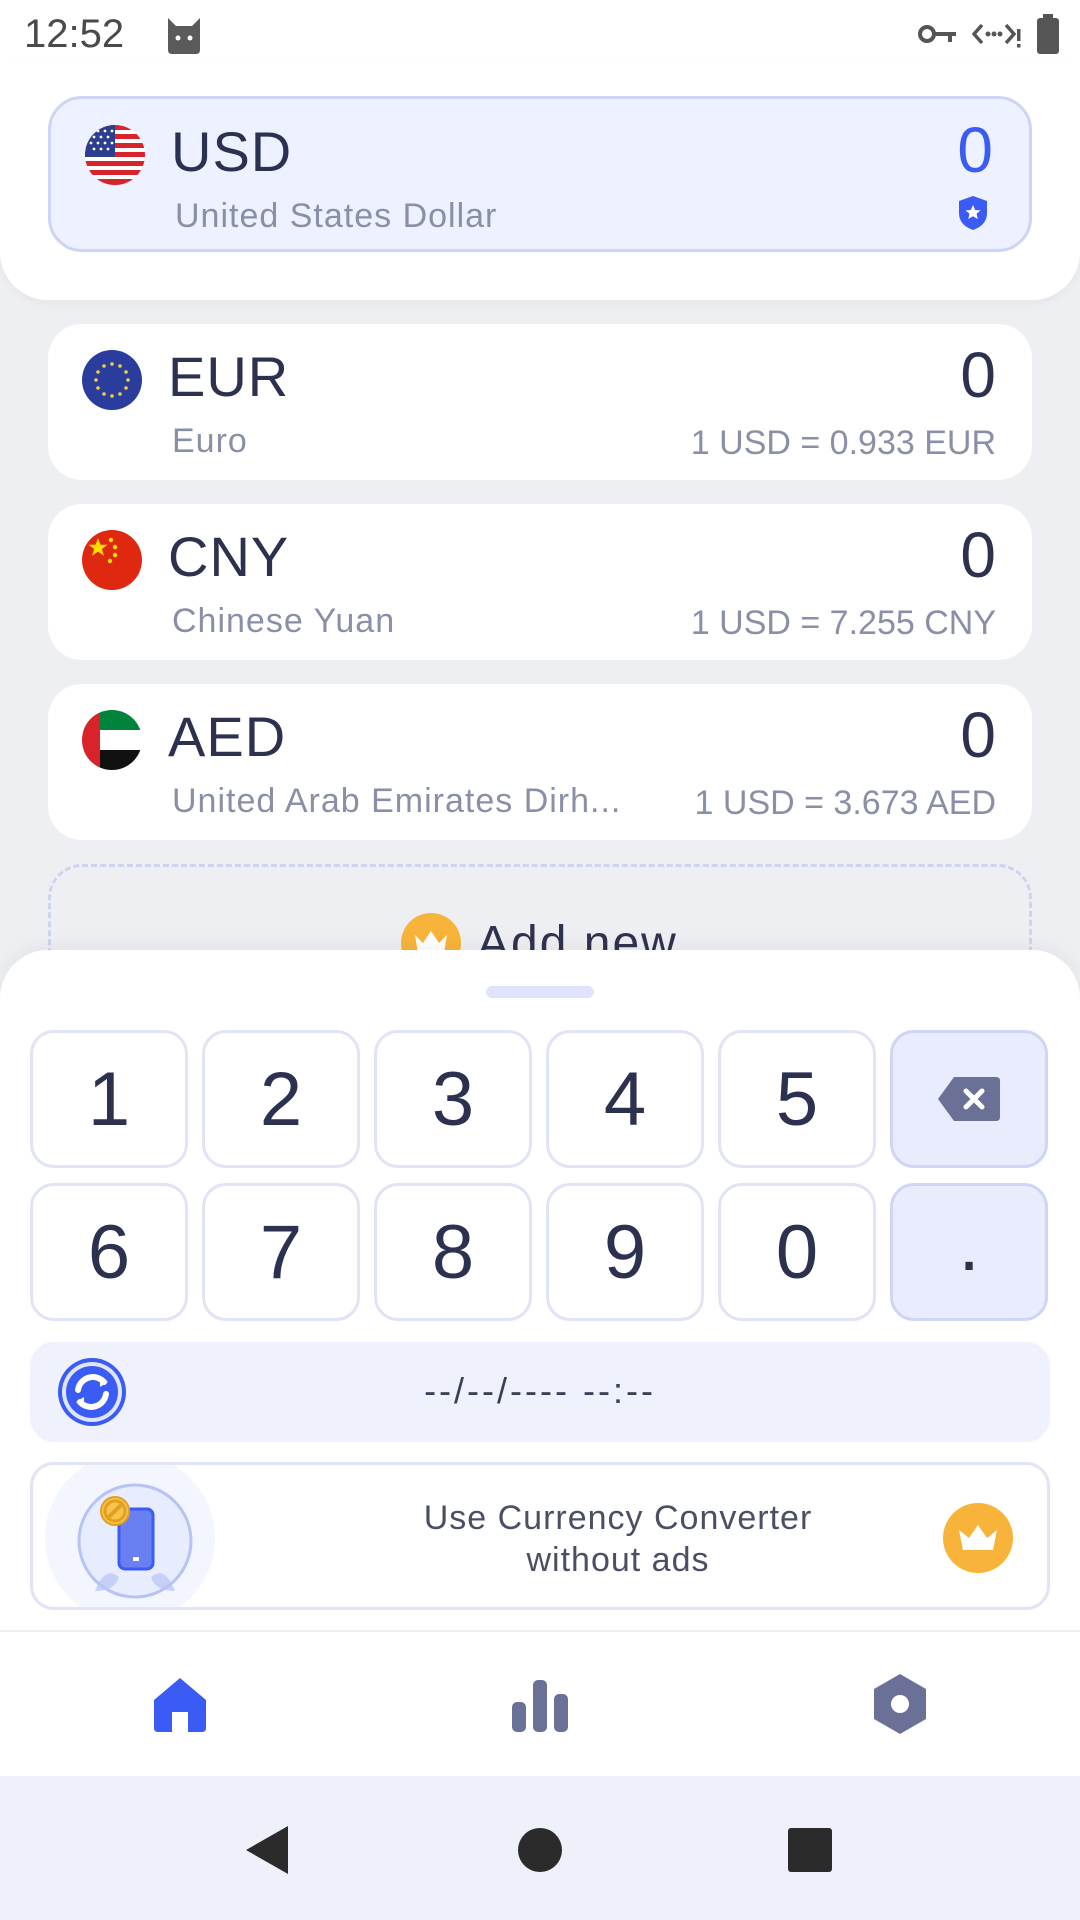 The width and height of the screenshot is (1080, 1920). I want to click on home-circle-icon, so click(540, 1850).